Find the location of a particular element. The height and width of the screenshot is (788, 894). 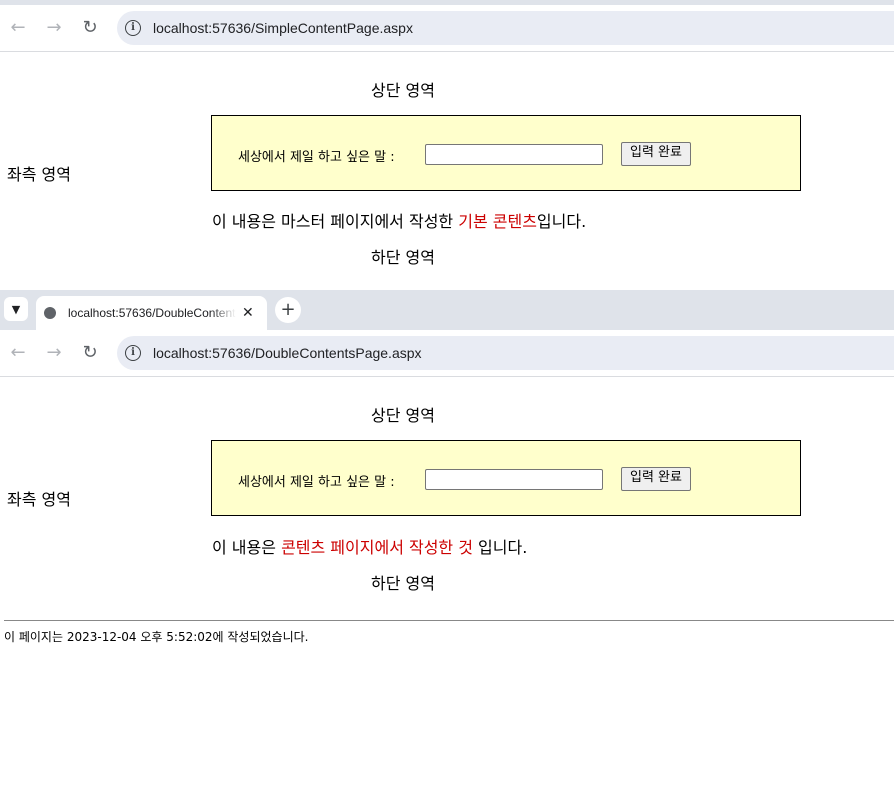

content-highlight: 기본 콘텐츠 is located at coordinates (497, 221).